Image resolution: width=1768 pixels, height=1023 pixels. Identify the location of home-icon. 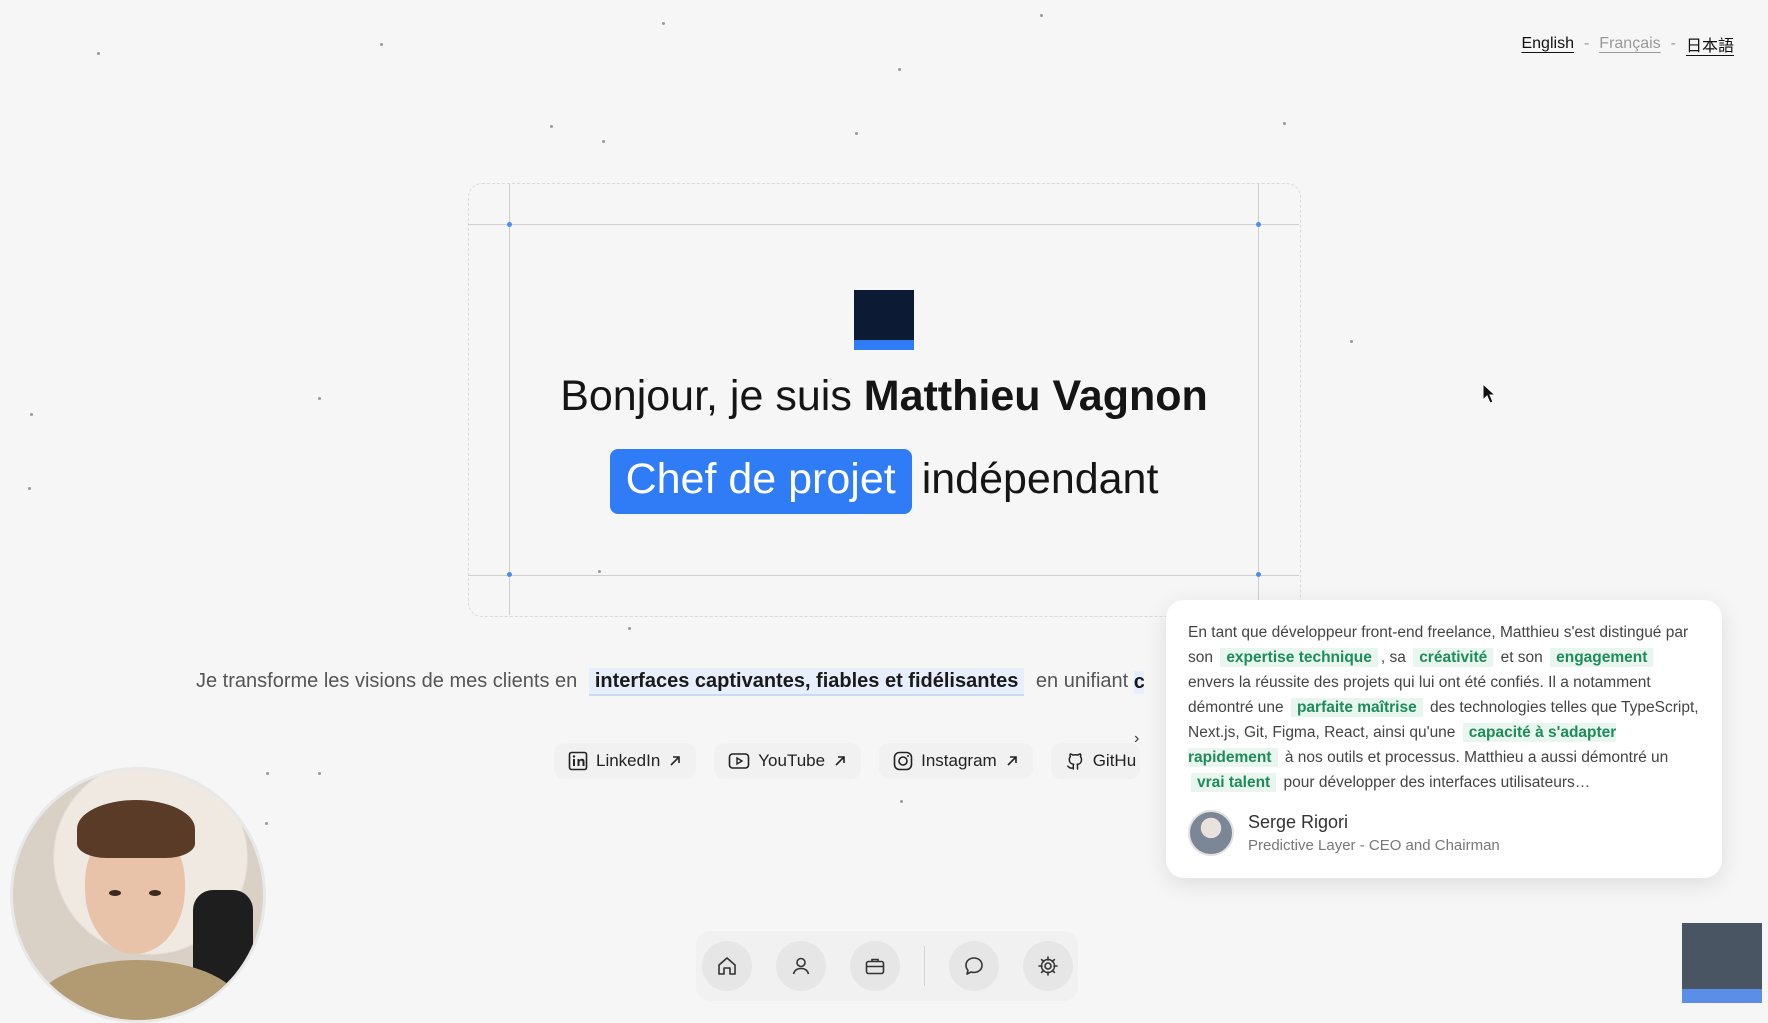
(726, 966).